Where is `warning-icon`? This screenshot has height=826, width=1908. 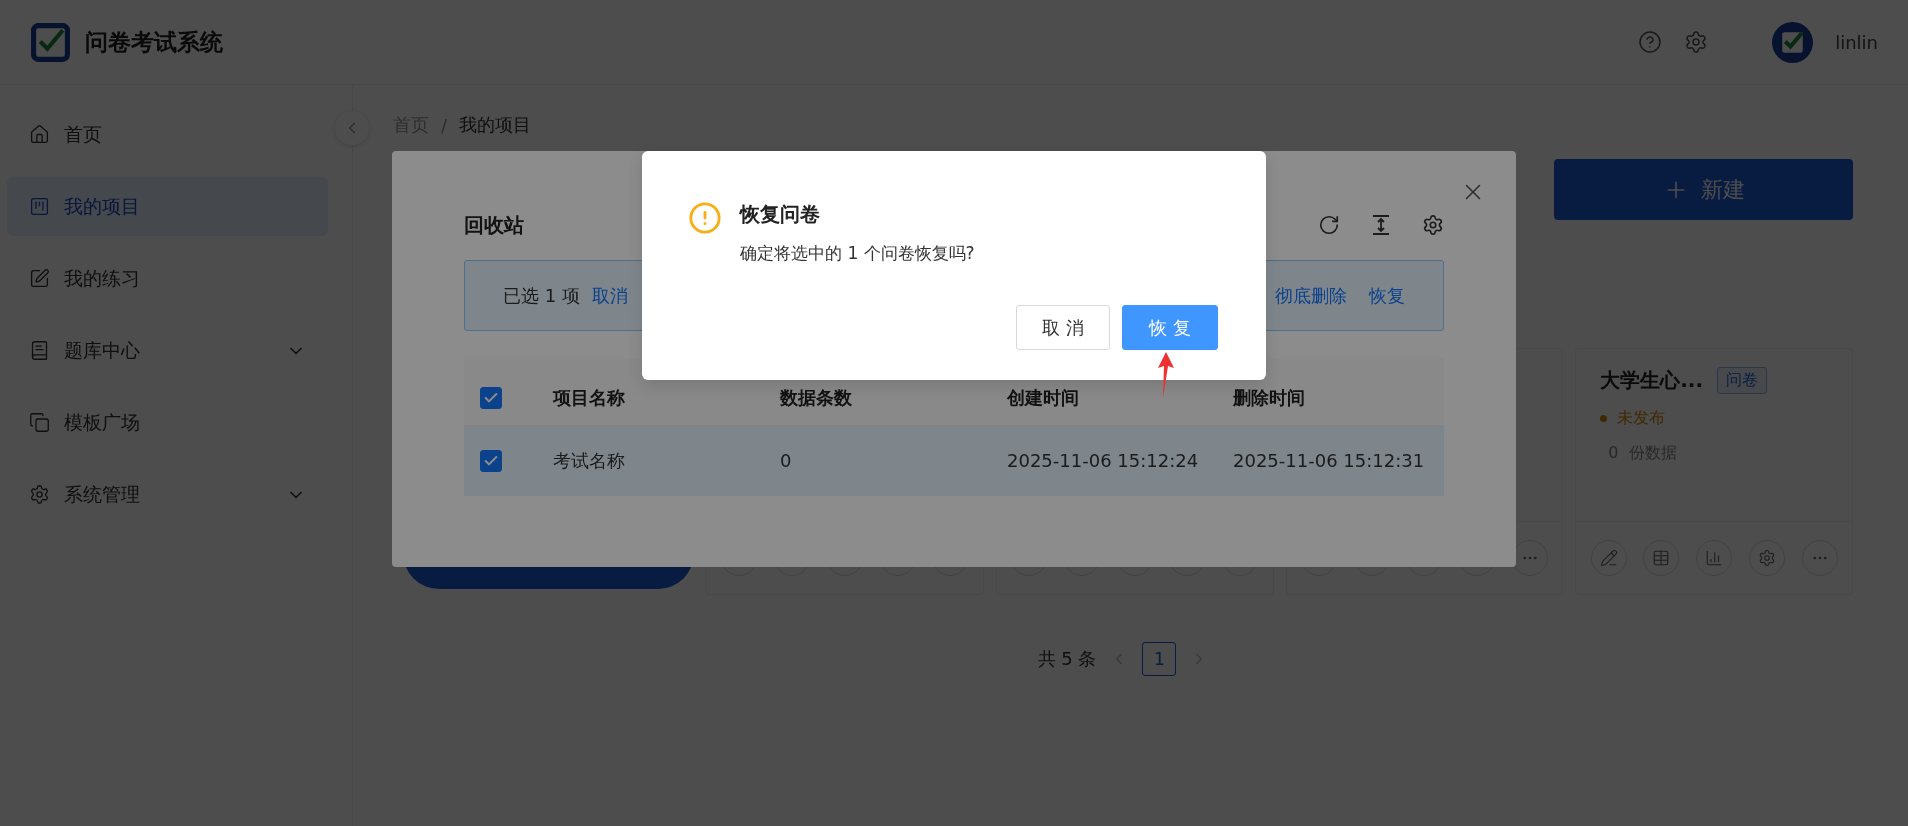
warning-icon is located at coordinates (705, 218).